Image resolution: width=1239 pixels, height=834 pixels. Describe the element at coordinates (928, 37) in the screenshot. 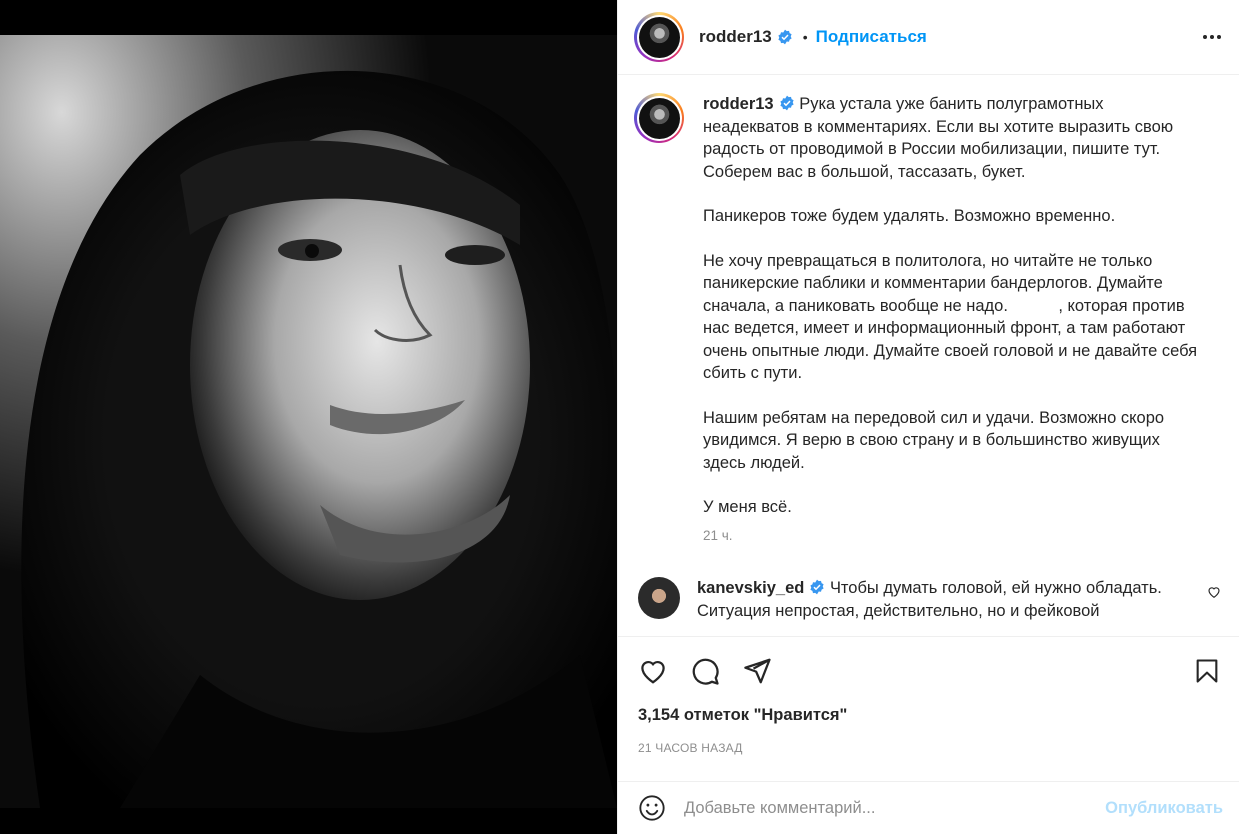

I see `post-header: rodder13 • Подписаться` at that location.